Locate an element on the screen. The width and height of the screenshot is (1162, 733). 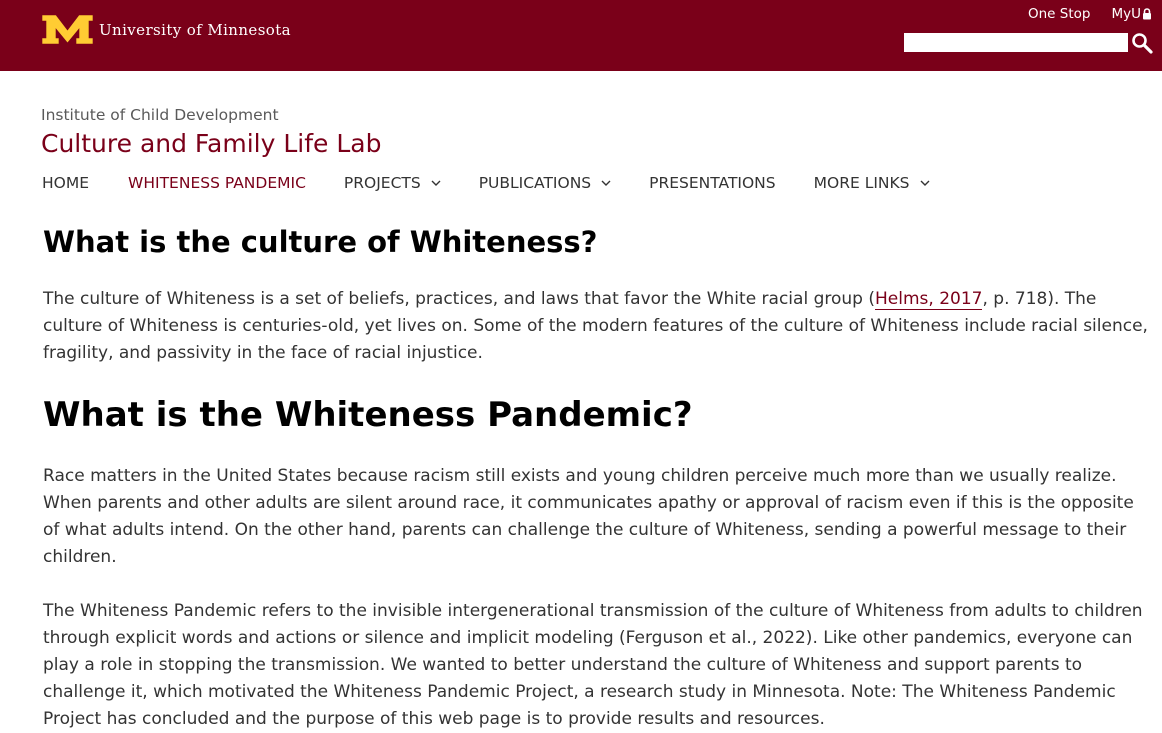
one-stop-label: One Stop is located at coordinates (1059, 14).